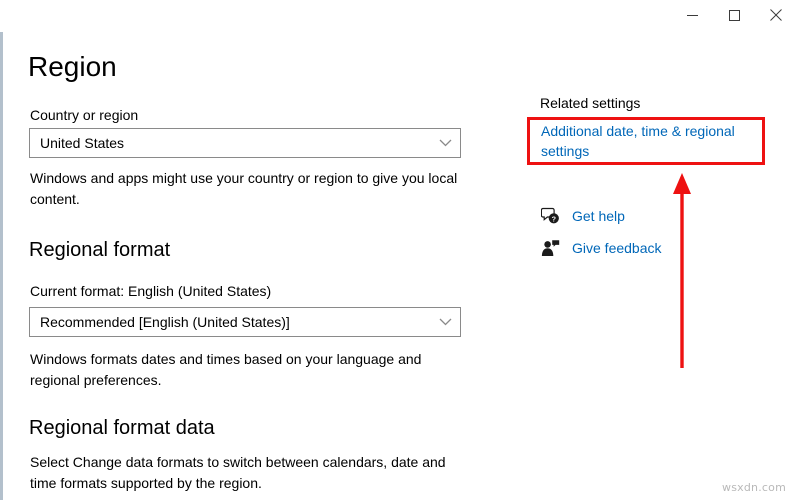 The image size is (794, 500). I want to click on close-icon, so click(776, 15).